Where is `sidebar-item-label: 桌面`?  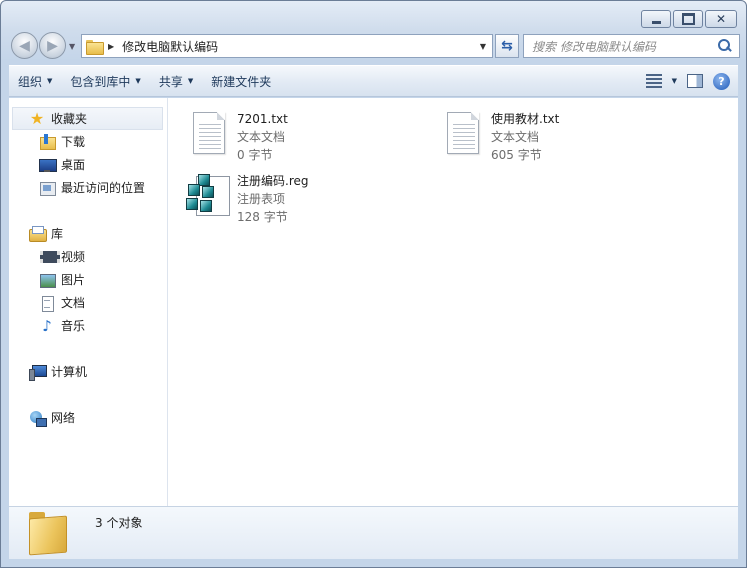 sidebar-item-label: 桌面 is located at coordinates (73, 165).